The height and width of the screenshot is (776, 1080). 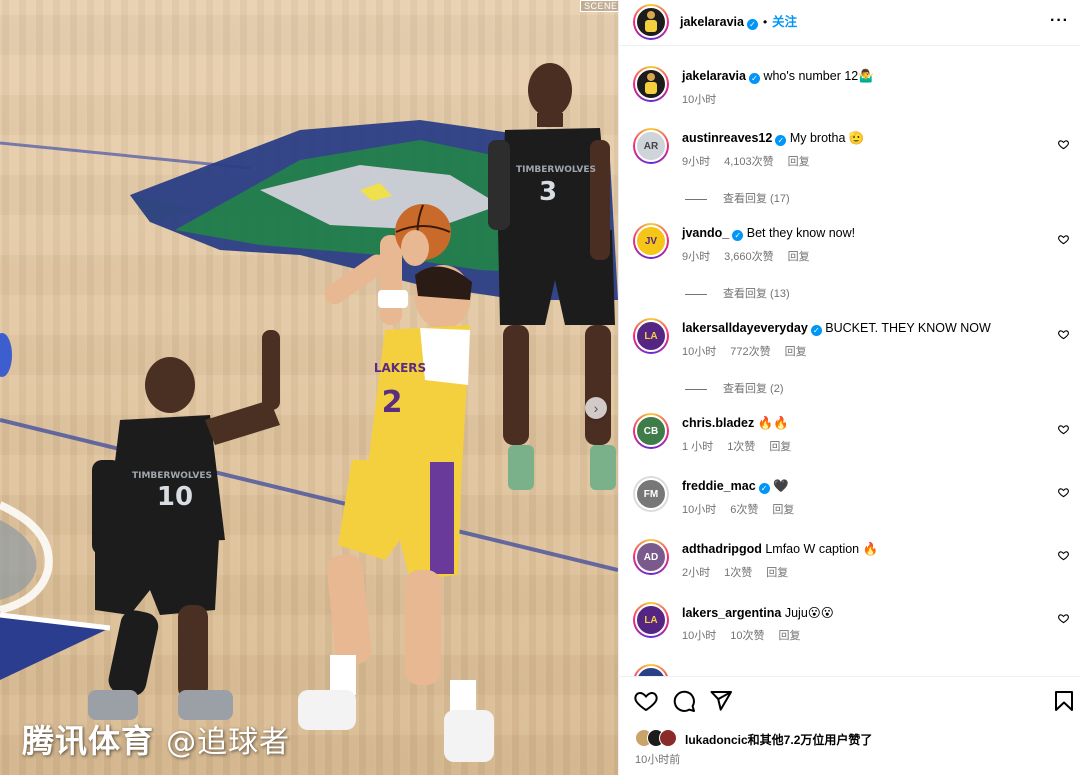 What do you see at coordinates (778, 739) in the screenshot?
I see `likes-summary: lukadoncic和其他7.2万位用户赞了` at bounding box center [778, 739].